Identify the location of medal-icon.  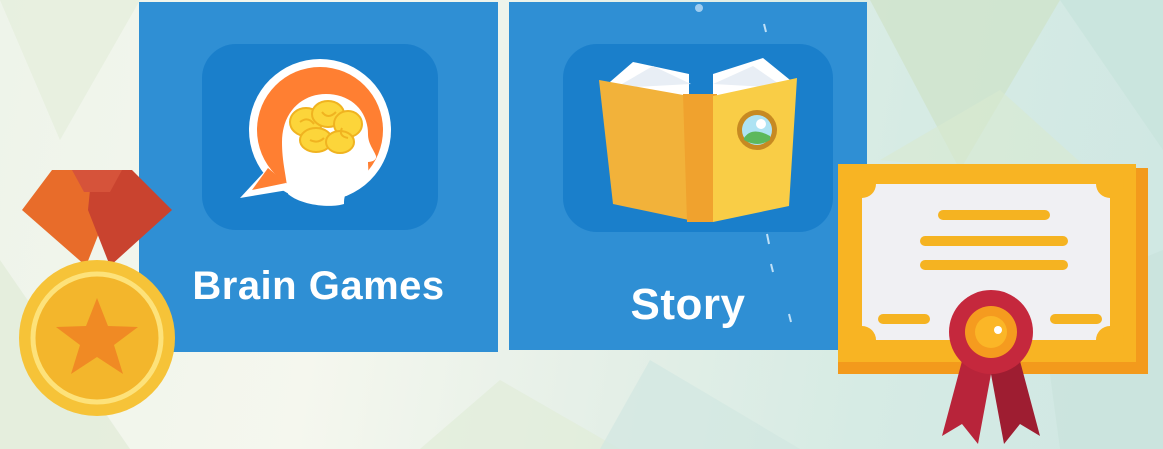
(97, 293).